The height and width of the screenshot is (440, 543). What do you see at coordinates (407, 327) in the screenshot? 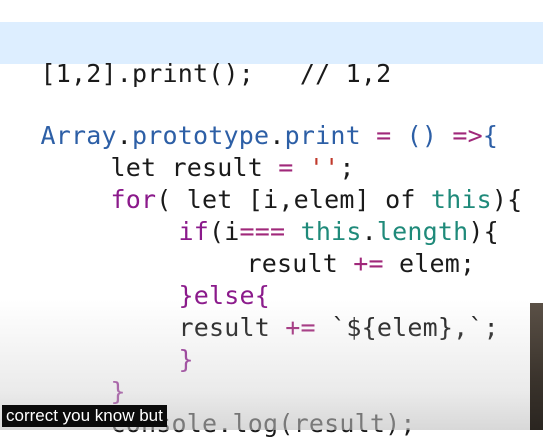
I see `token-template-literal: `${elem},`` at bounding box center [407, 327].